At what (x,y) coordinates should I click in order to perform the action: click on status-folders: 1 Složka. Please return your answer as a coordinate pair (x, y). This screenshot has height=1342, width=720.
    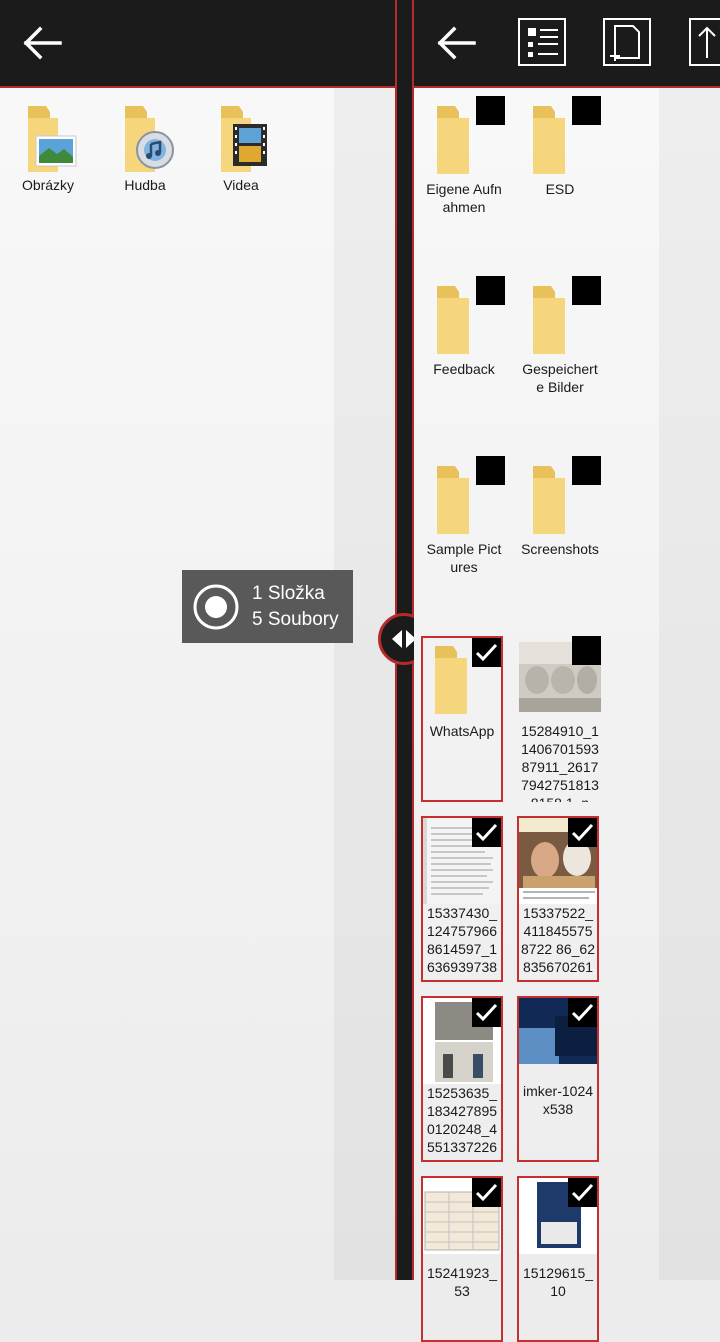
    Looking at the image, I should click on (288, 593).